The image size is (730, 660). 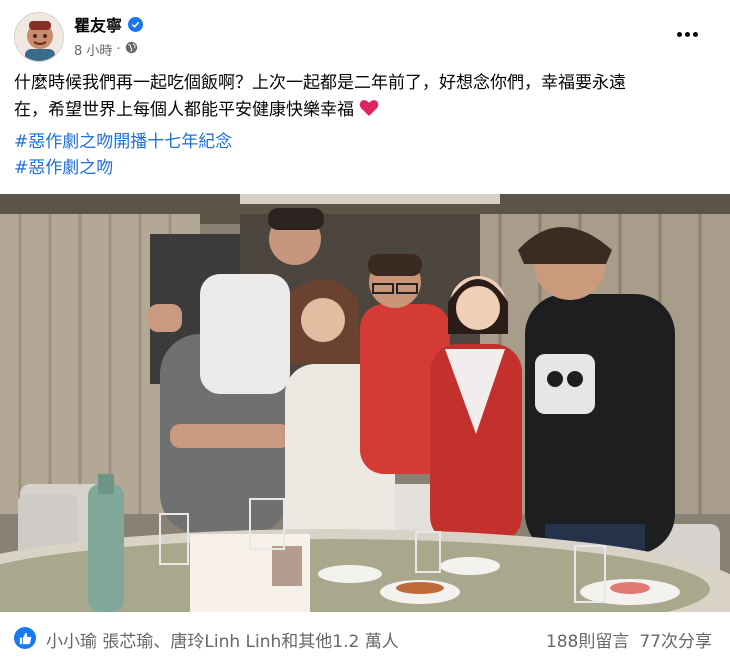 I want to click on author-name-text: 瞿友寧, so click(x=98, y=24).